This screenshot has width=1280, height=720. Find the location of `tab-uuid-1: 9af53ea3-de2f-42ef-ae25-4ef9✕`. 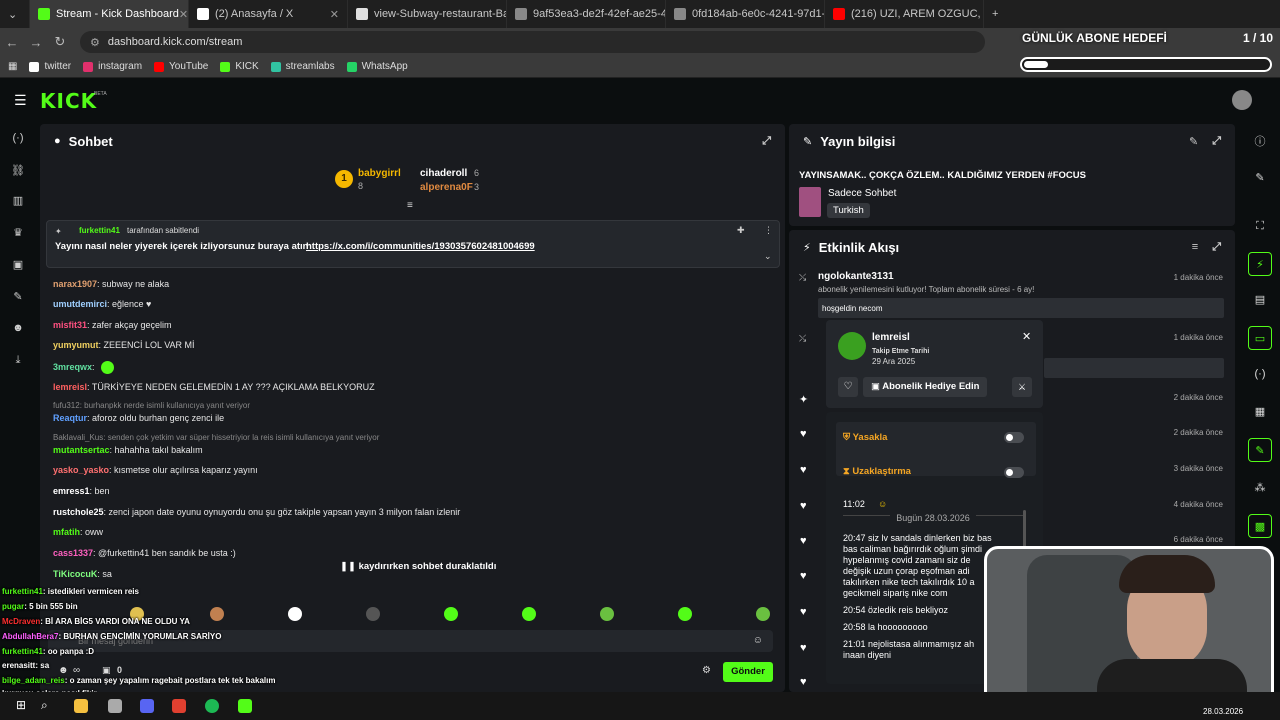

tab-uuid-1: 9af53ea3-de2f-42ef-ae25-4ef9✕ is located at coordinates (586, 14).